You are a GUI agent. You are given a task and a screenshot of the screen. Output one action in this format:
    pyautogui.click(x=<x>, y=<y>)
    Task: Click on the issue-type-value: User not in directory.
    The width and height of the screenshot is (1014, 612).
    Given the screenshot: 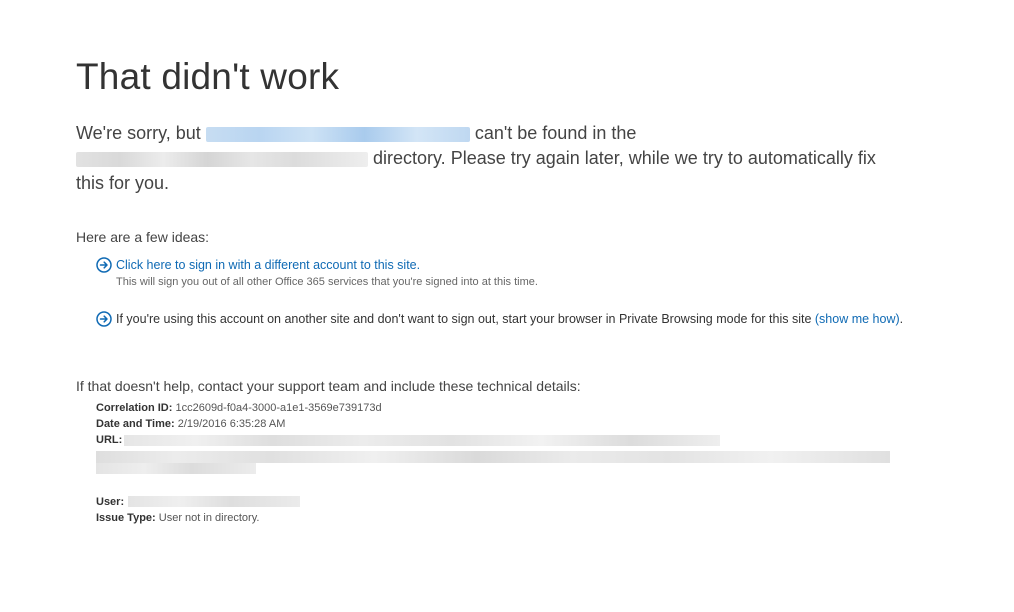 What is the action you would take?
    pyautogui.click(x=209, y=518)
    